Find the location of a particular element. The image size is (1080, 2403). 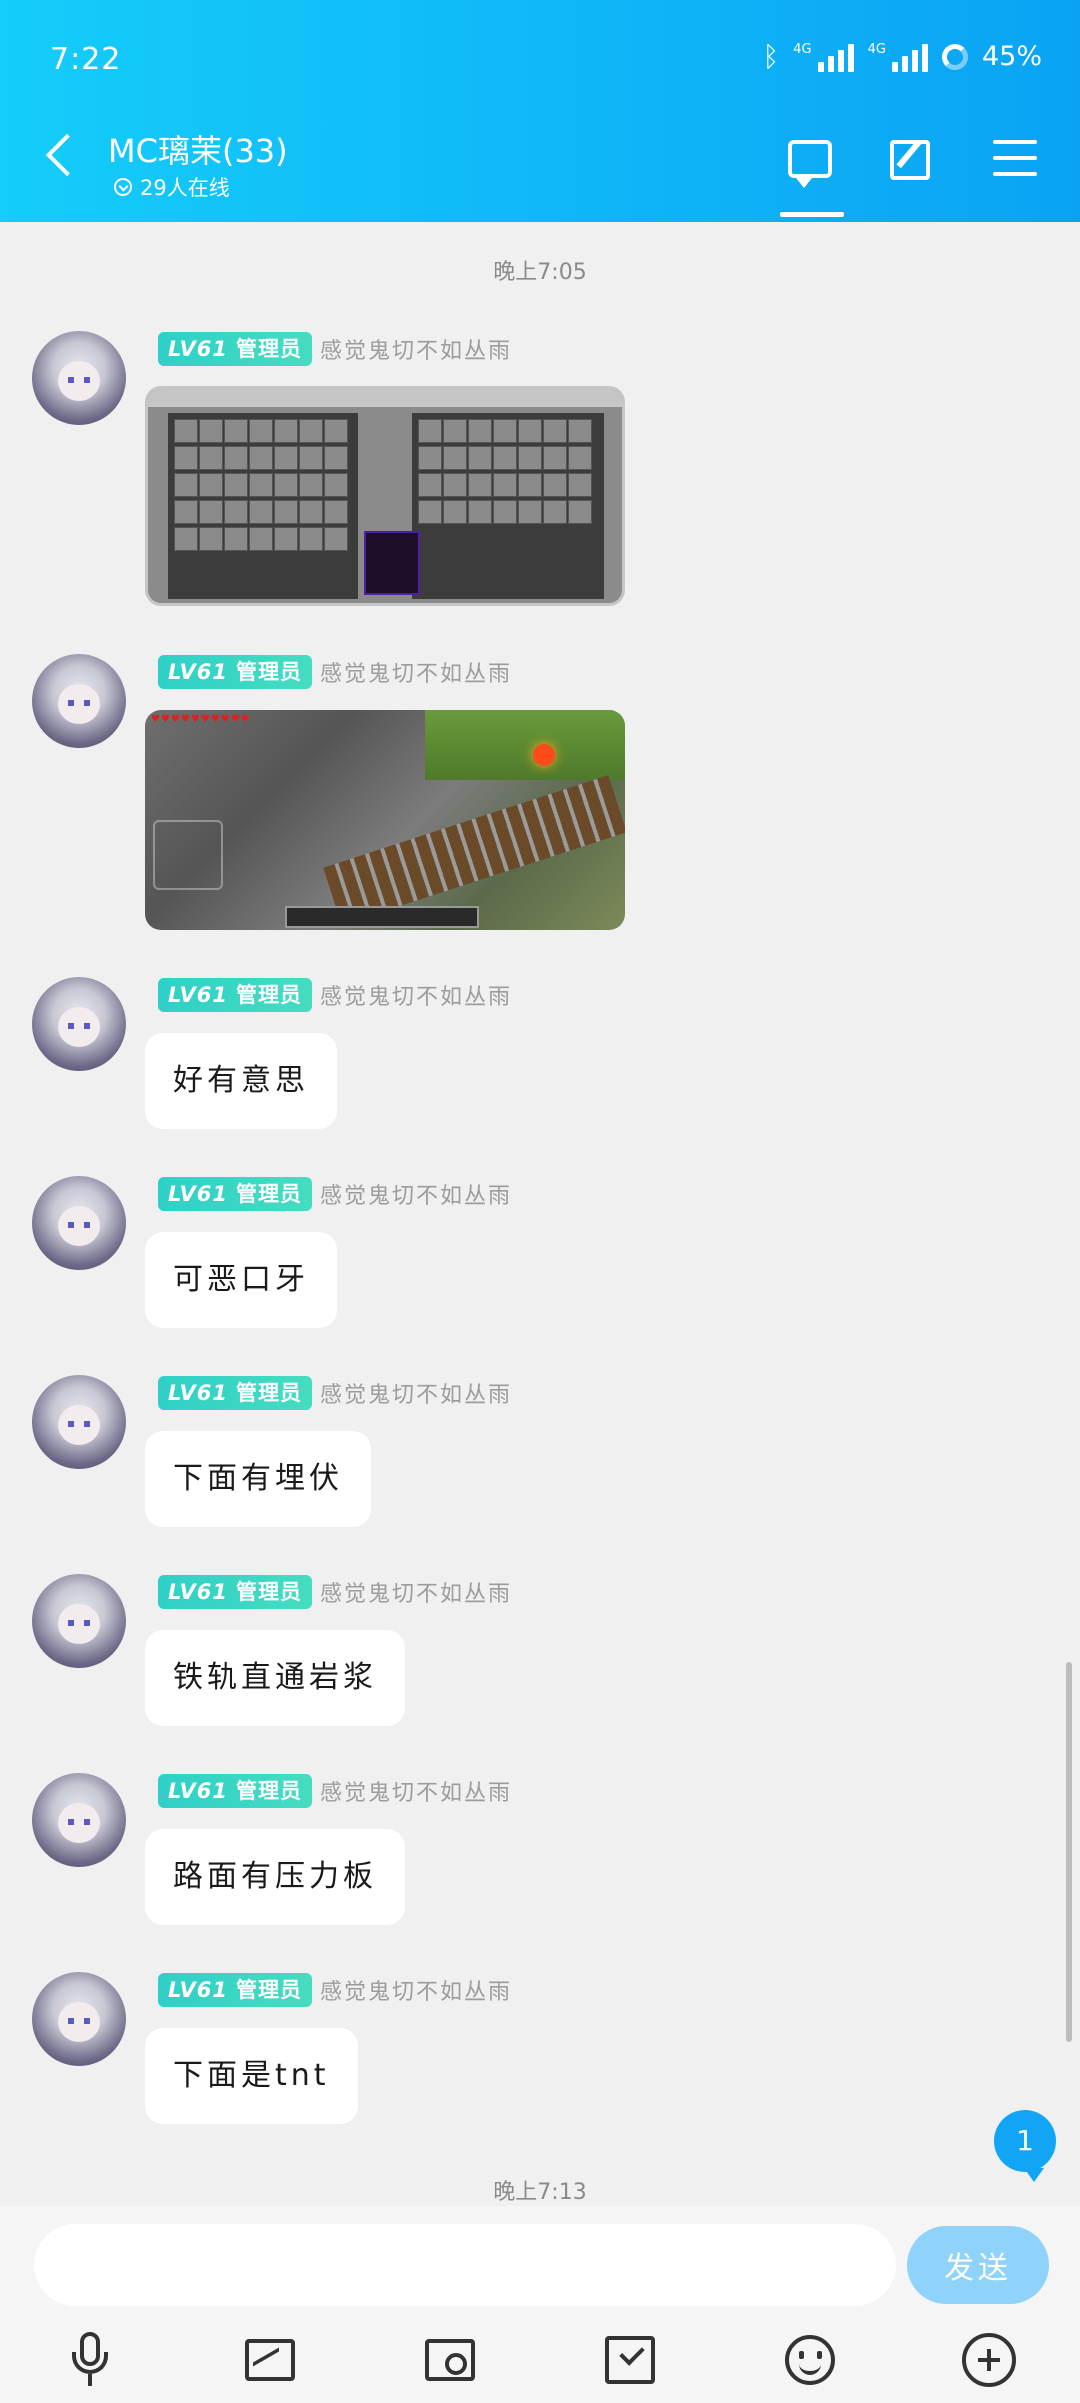

network-type-a: 4G is located at coordinates (802, 49).